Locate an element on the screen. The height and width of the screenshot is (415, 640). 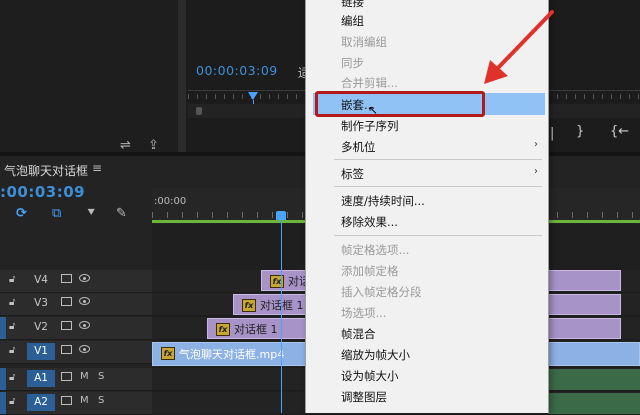
mark-out-button: | is located at coordinates (552, 133).